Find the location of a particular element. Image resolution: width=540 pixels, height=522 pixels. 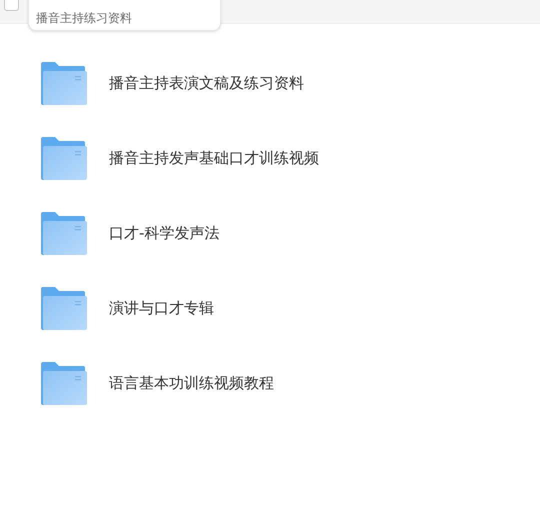

tooltip-text: 播音主持练习资料 is located at coordinates (84, 18).